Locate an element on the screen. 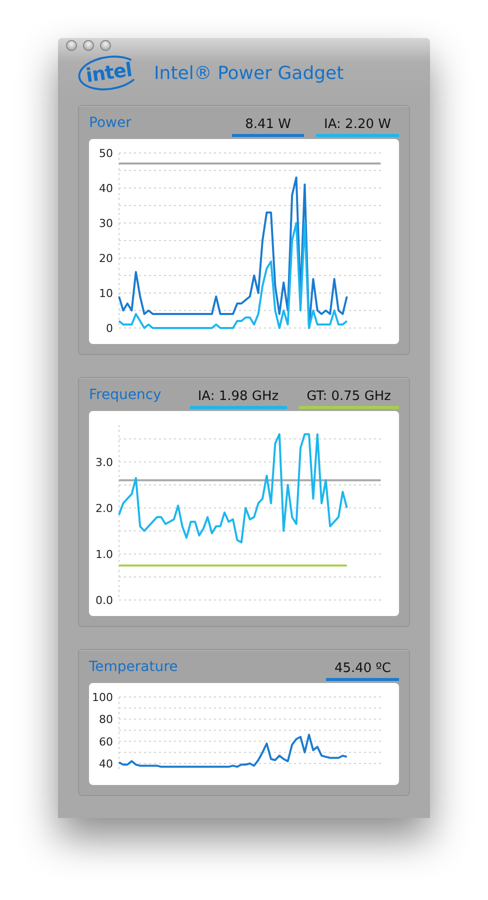 The image size is (488, 900). axis-tick-label: 60 is located at coordinates (106, 741).